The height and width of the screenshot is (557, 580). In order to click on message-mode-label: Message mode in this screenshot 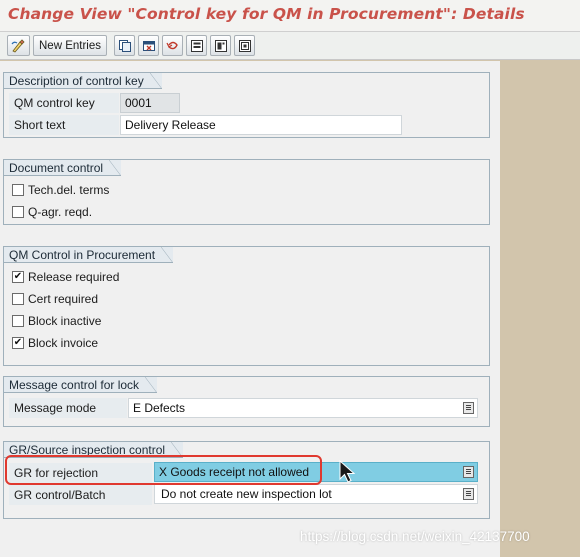, I will do `click(68, 408)`.